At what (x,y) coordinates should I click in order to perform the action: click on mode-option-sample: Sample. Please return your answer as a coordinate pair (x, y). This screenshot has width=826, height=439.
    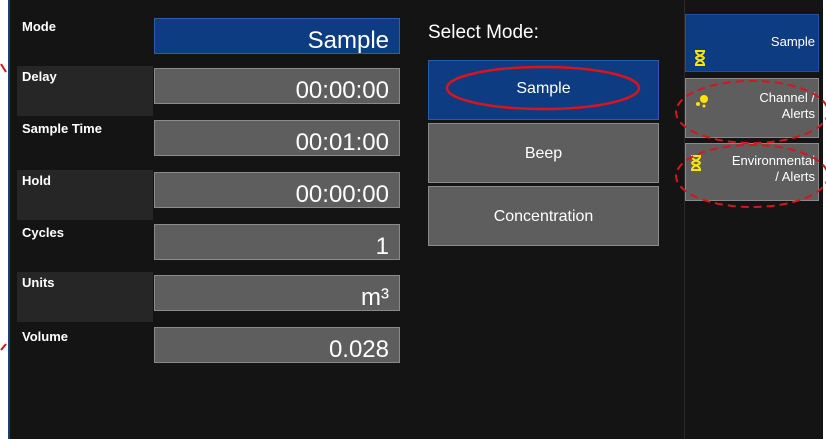
    Looking at the image, I should click on (543, 90).